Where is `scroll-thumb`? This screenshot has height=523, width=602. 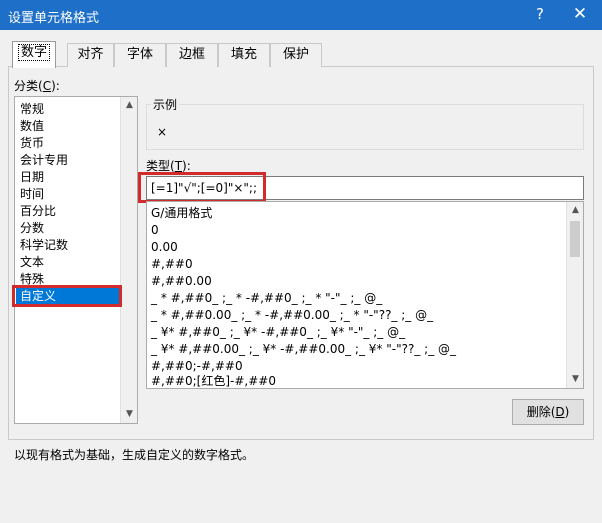 scroll-thumb is located at coordinates (575, 239).